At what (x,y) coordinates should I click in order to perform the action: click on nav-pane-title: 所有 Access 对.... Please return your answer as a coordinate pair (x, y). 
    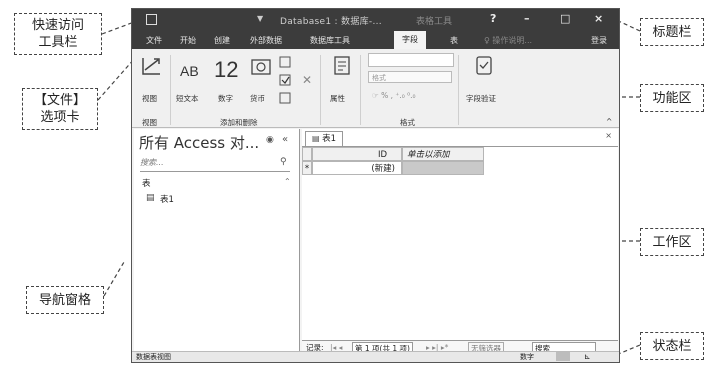
    Looking at the image, I should click on (199, 142).